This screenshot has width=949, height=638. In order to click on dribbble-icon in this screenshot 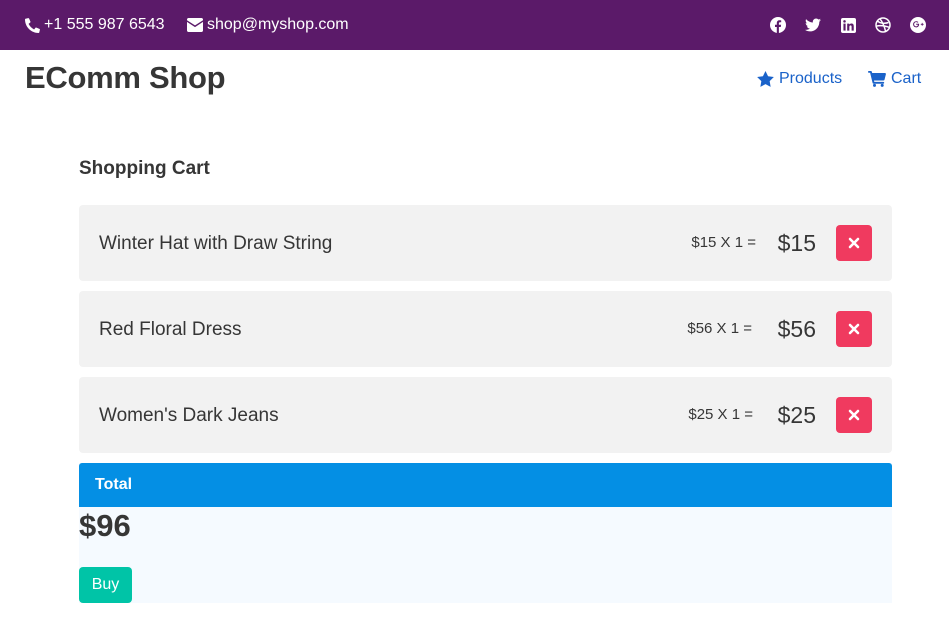, I will do `click(883, 25)`.